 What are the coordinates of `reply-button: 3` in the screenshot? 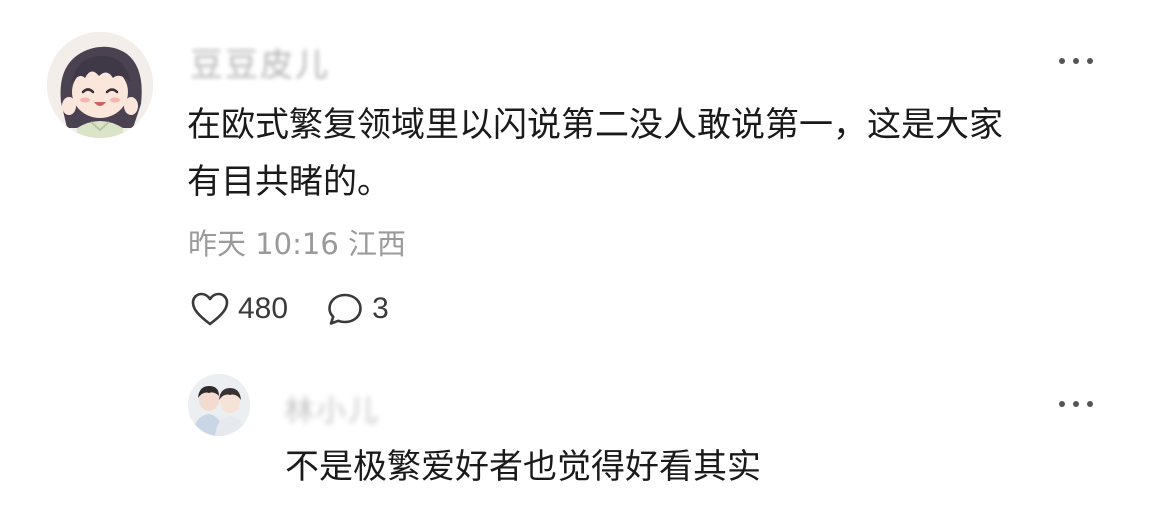 It's located at (357, 309).